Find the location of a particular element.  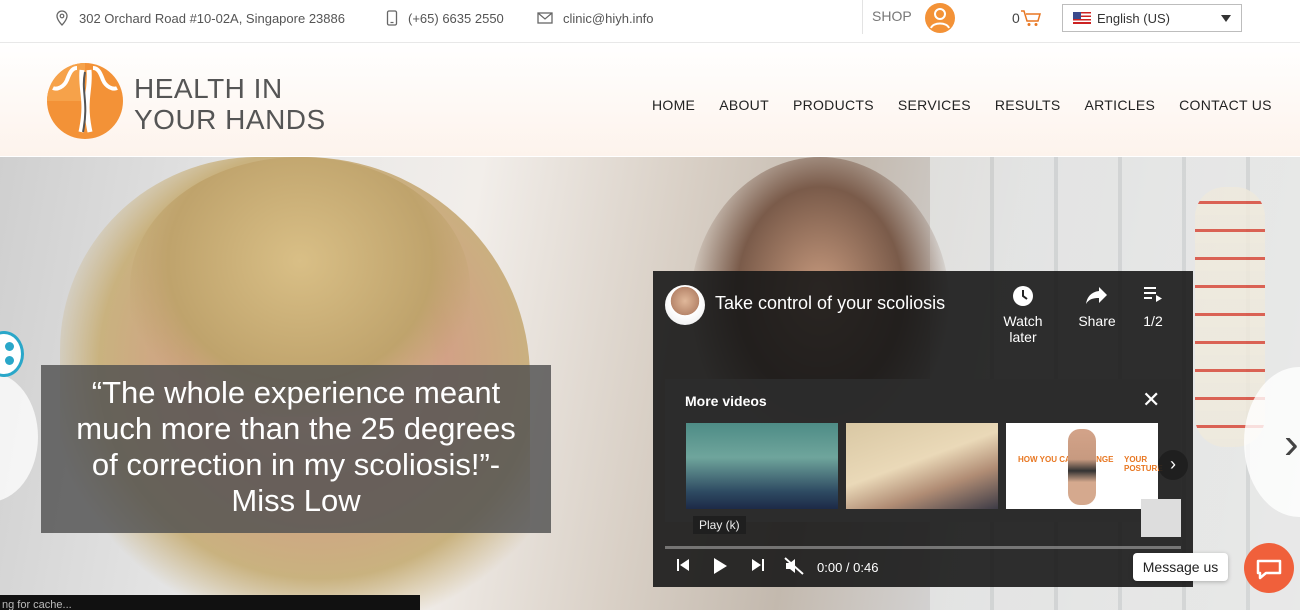

shopping-cart-icon is located at coordinates (1030, 18).